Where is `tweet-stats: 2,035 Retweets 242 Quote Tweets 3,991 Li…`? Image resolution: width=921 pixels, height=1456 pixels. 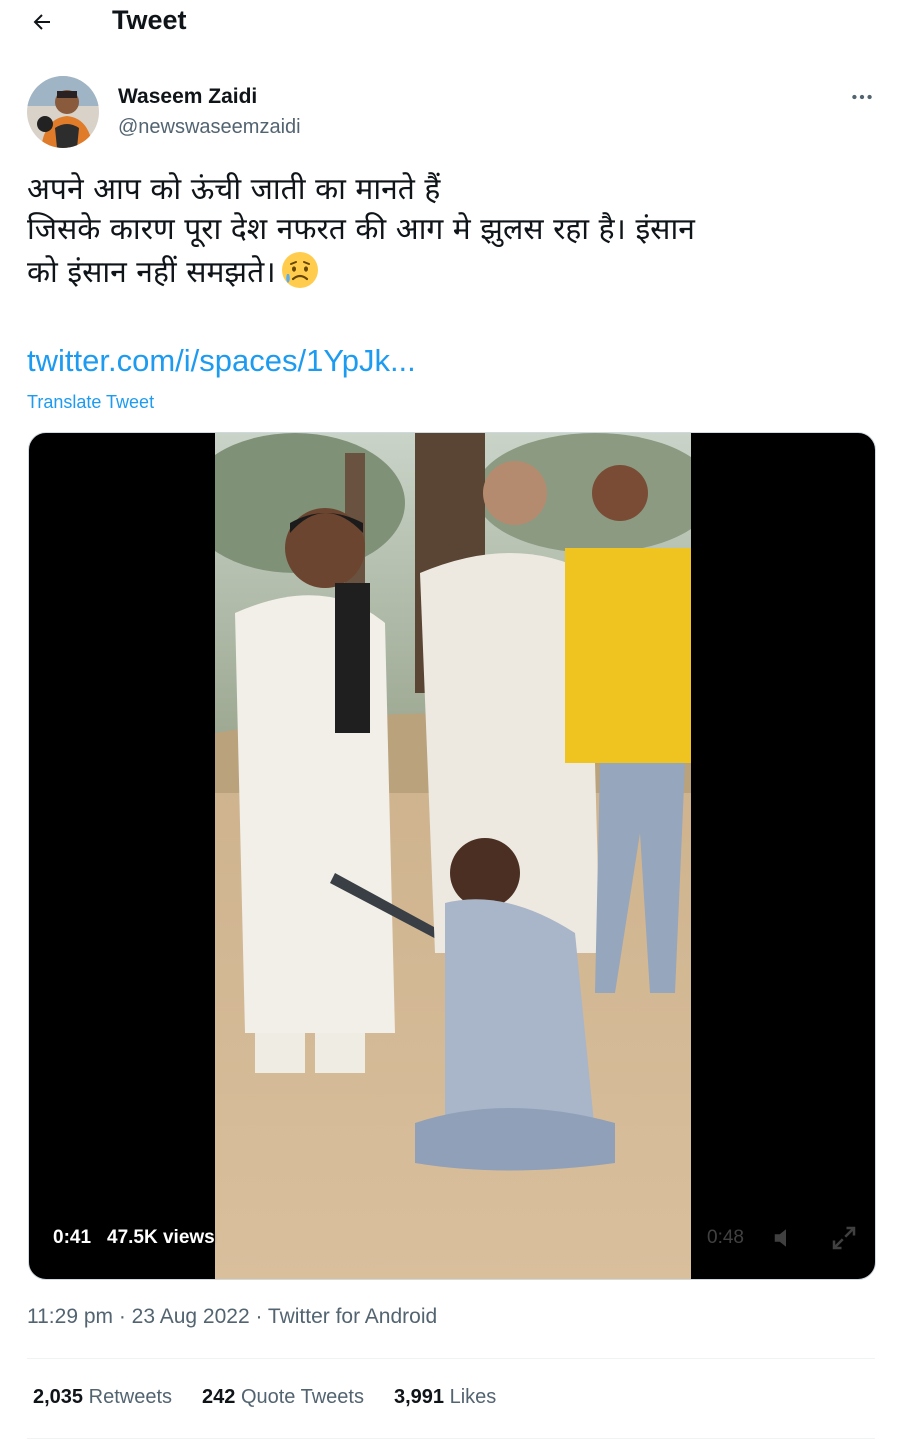 tweet-stats: 2,035 Retweets 242 Quote Tweets 3,991 Li… is located at coordinates (279, 1400).